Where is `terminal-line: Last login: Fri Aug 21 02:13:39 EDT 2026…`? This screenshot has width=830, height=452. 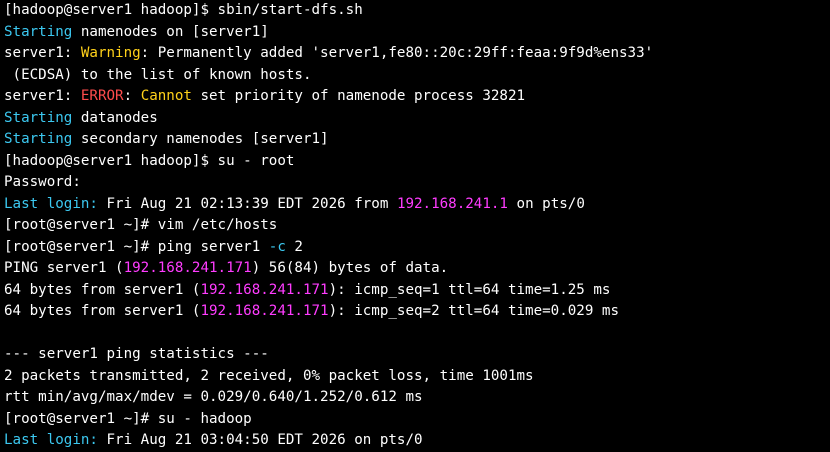
terminal-line: Last login: Fri Aug 21 02:13:39 EDT 2026… is located at coordinates (415, 205).